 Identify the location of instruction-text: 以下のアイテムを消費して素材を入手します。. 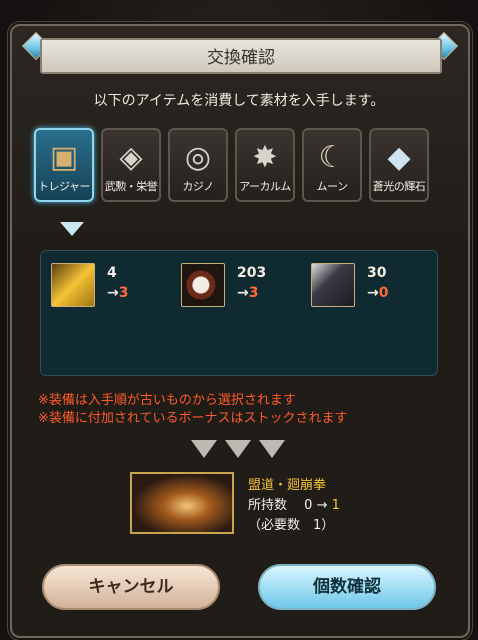
(239, 101).